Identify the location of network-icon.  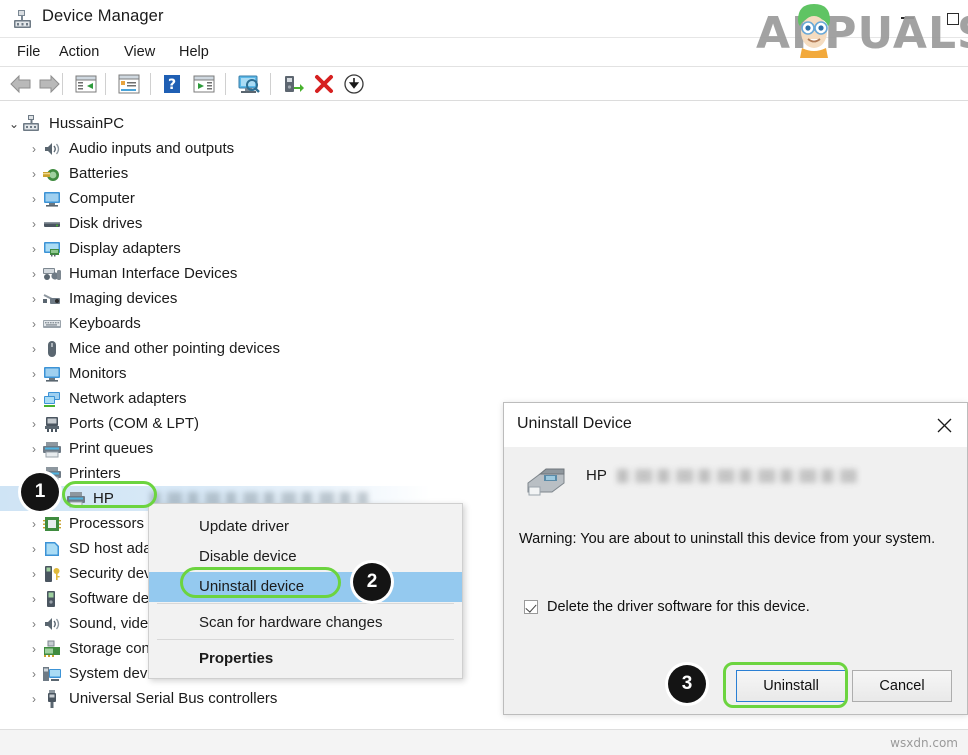
(52, 399).